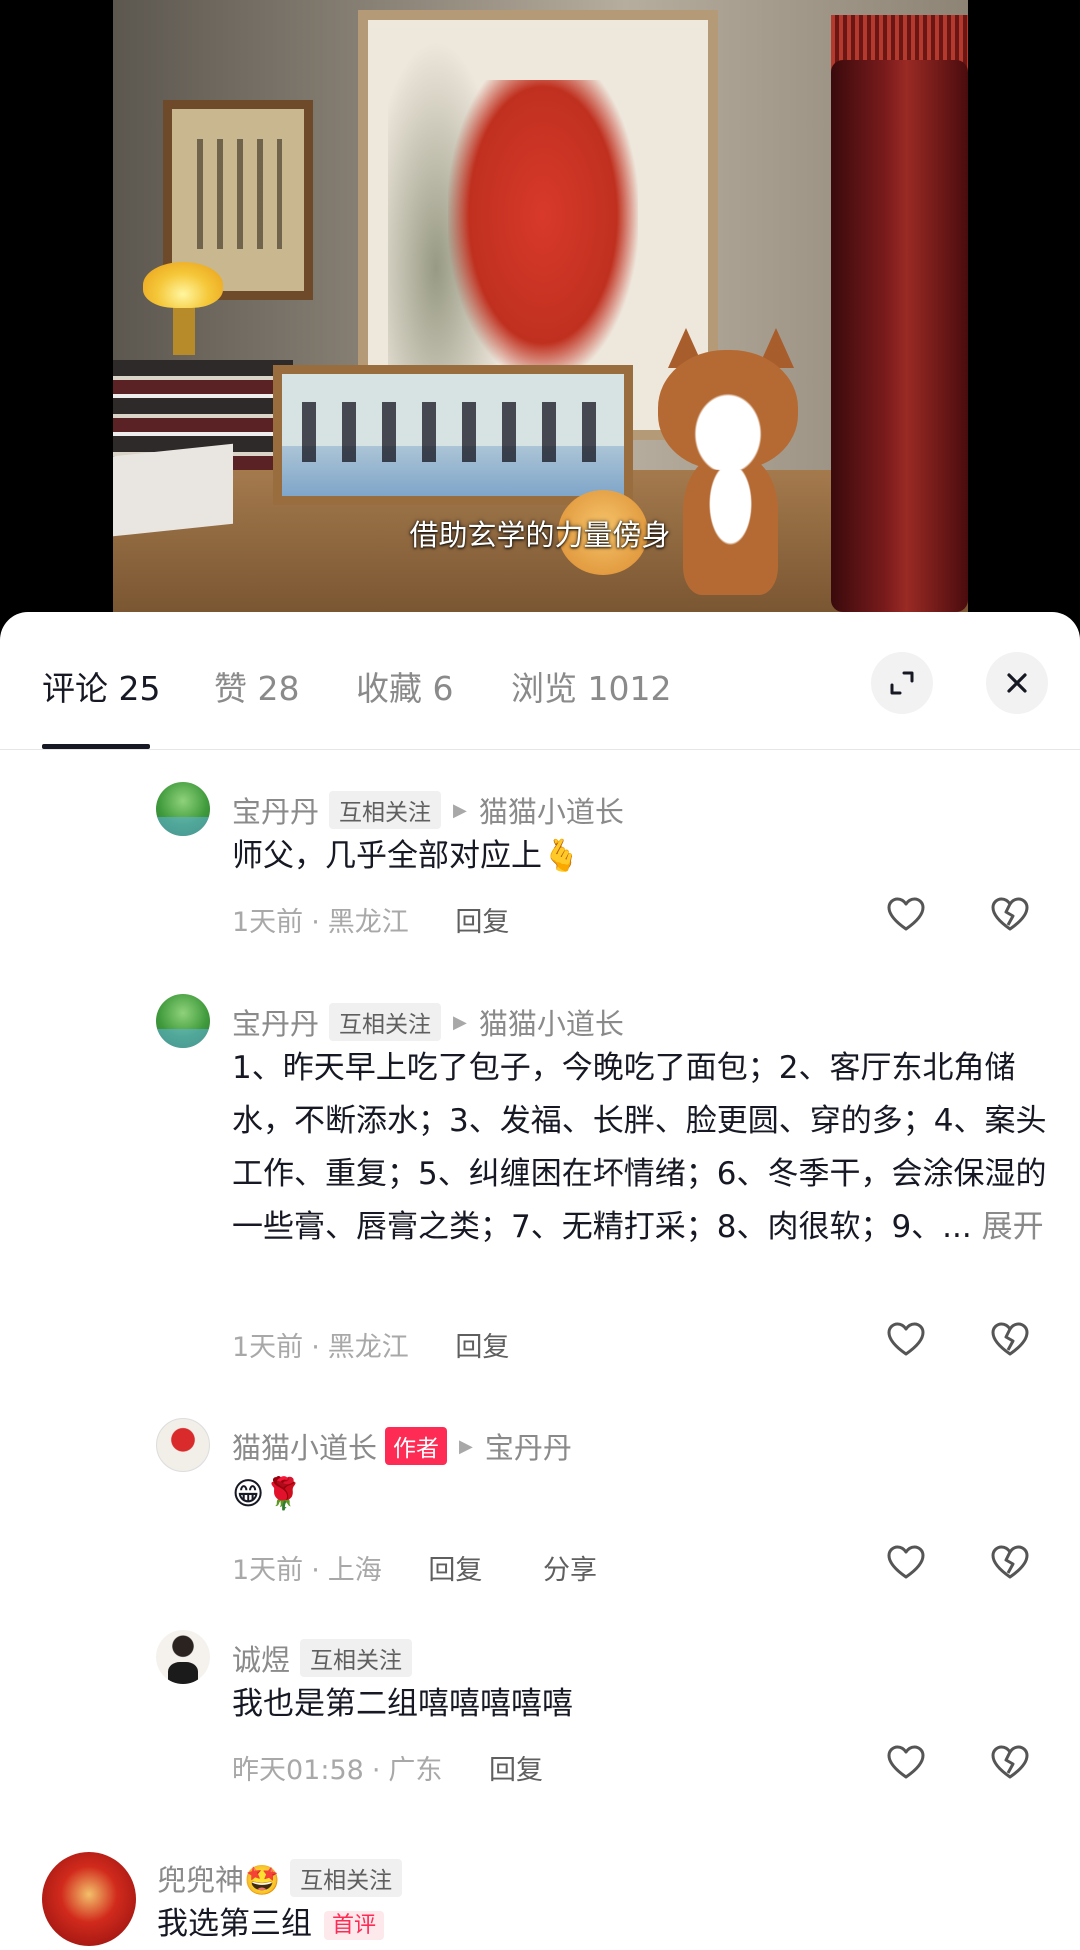 This screenshot has width=1080, height=1950. What do you see at coordinates (728, 464) in the screenshot?
I see `dog-figurine` at bounding box center [728, 464].